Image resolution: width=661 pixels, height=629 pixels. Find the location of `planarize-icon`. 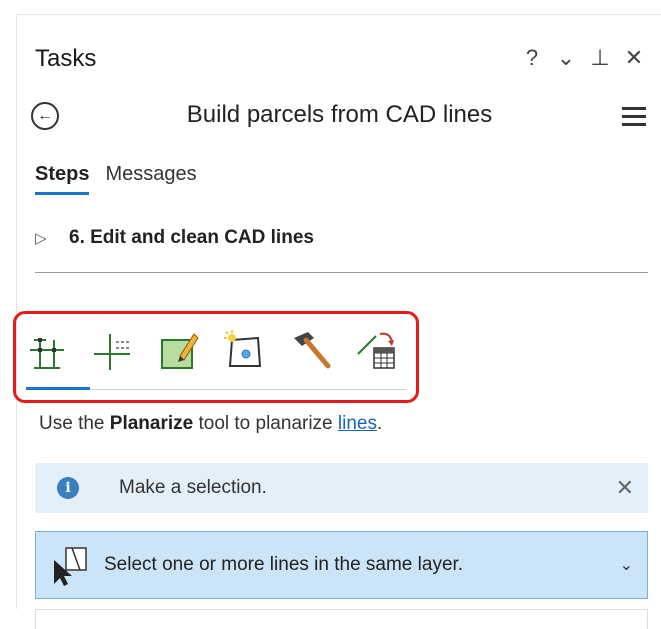

planarize-icon is located at coordinates (47, 353).